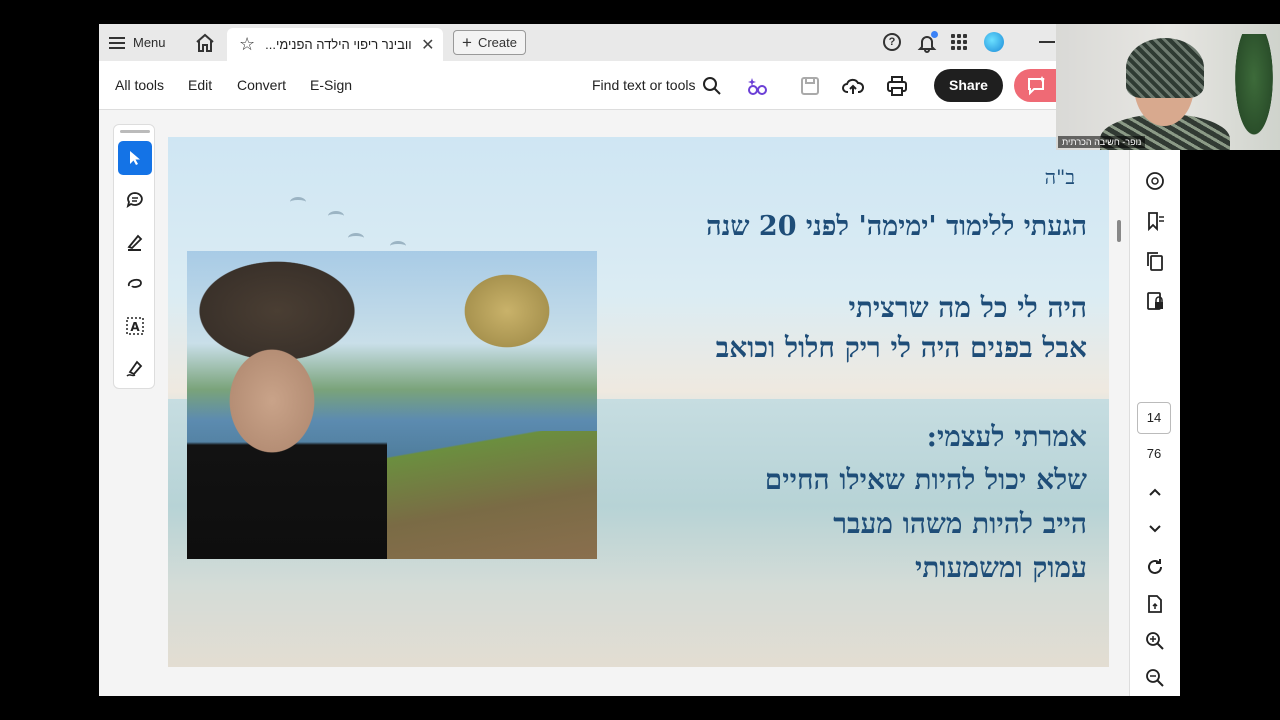 Image resolution: width=1280 pixels, height=720 pixels. What do you see at coordinates (896, 226) in the screenshot?
I see `text-line-1: הגעתי ללימוד 'ימימה' לפני 20 שנה` at bounding box center [896, 226].